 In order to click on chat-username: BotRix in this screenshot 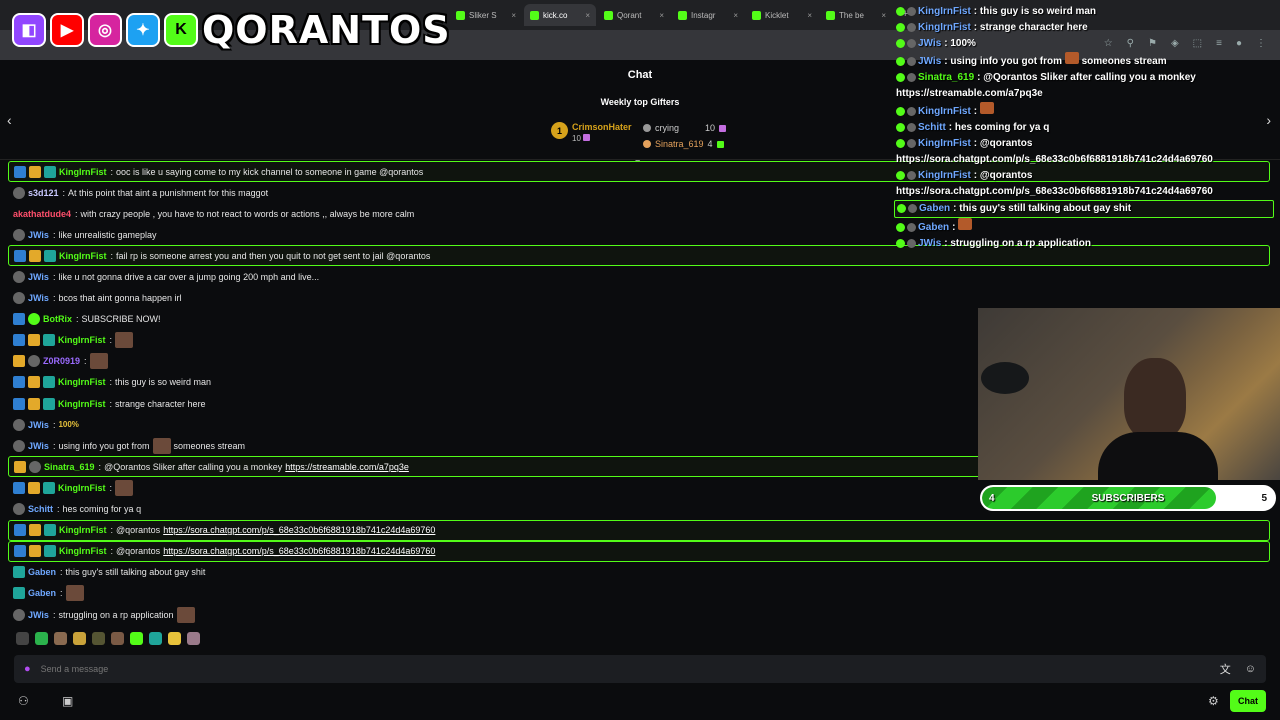, I will do `click(57, 319)`.